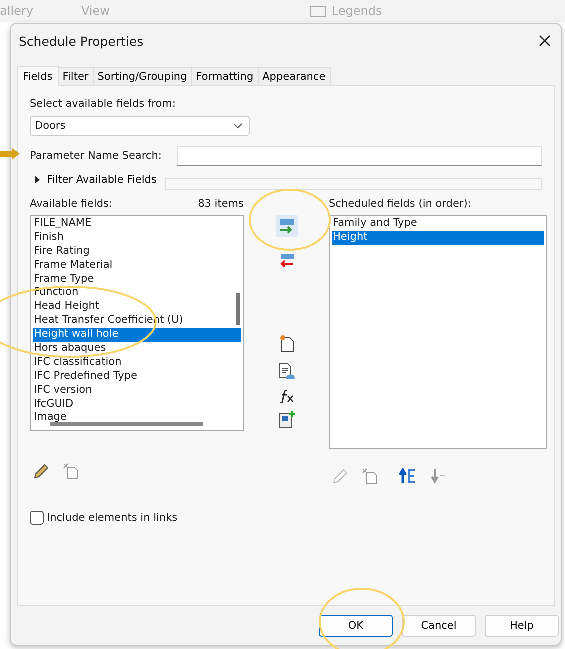 Image resolution: width=565 pixels, height=649 pixels. I want to click on filter-expander: Filter Available Fields, so click(93, 180).